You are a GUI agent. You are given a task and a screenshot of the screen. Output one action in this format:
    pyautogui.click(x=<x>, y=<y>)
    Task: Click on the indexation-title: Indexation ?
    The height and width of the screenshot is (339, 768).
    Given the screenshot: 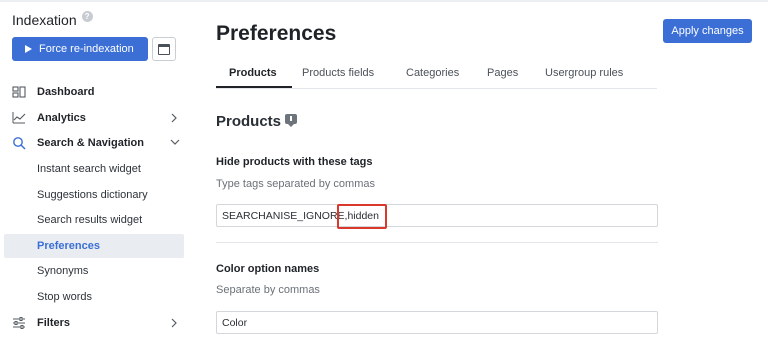 What is the action you would take?
    pyautogui.click(x=52, y=19)
    